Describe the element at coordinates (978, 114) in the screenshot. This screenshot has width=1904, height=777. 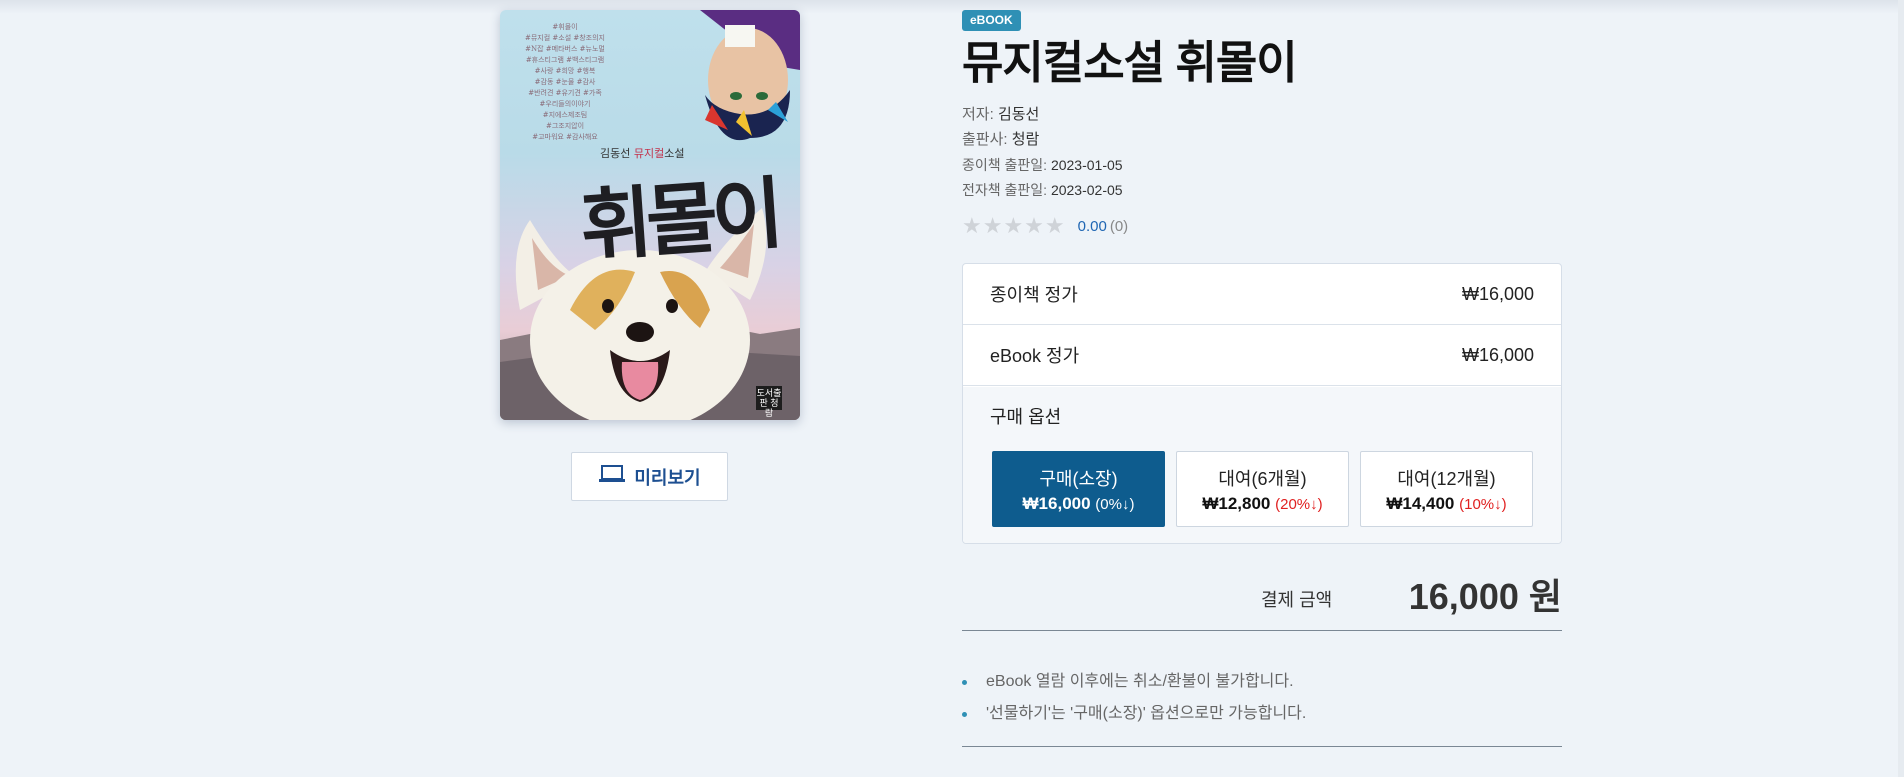
I see `meta-author-key: 저자:` at that location.